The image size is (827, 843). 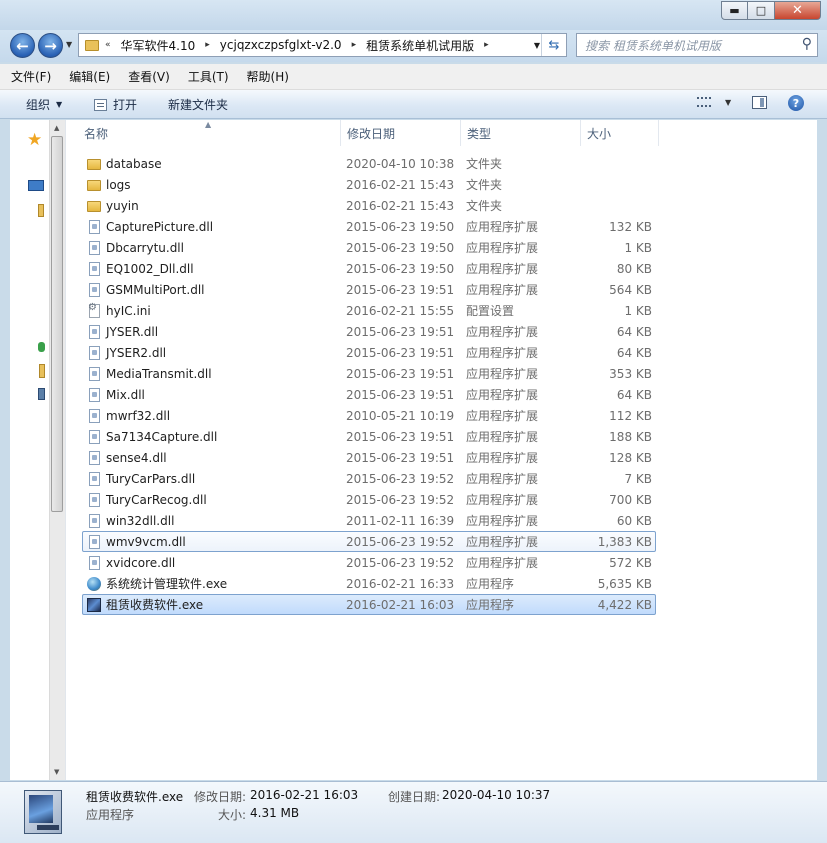 I want to click on menu-edit: 编辑(E), so click(x=87, y=76).